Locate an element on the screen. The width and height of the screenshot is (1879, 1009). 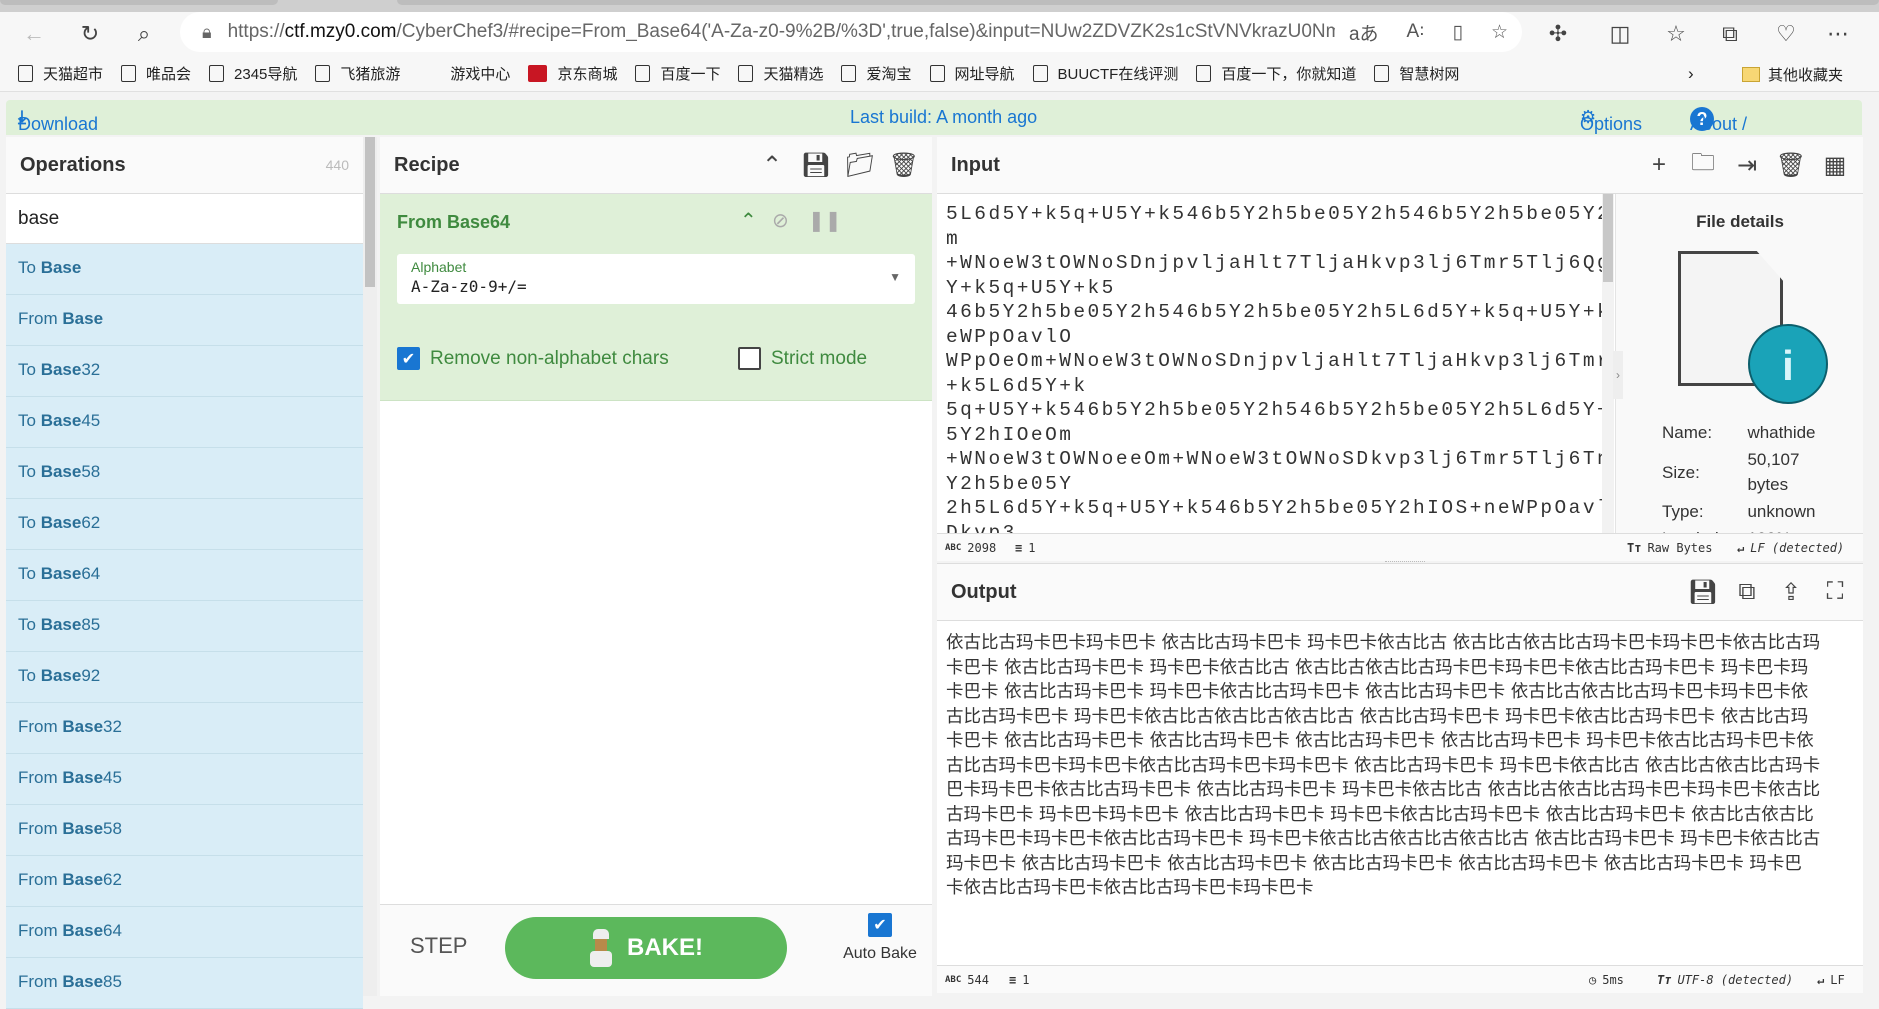
operation-item: To Base45 is located at coordinates (184, 422).